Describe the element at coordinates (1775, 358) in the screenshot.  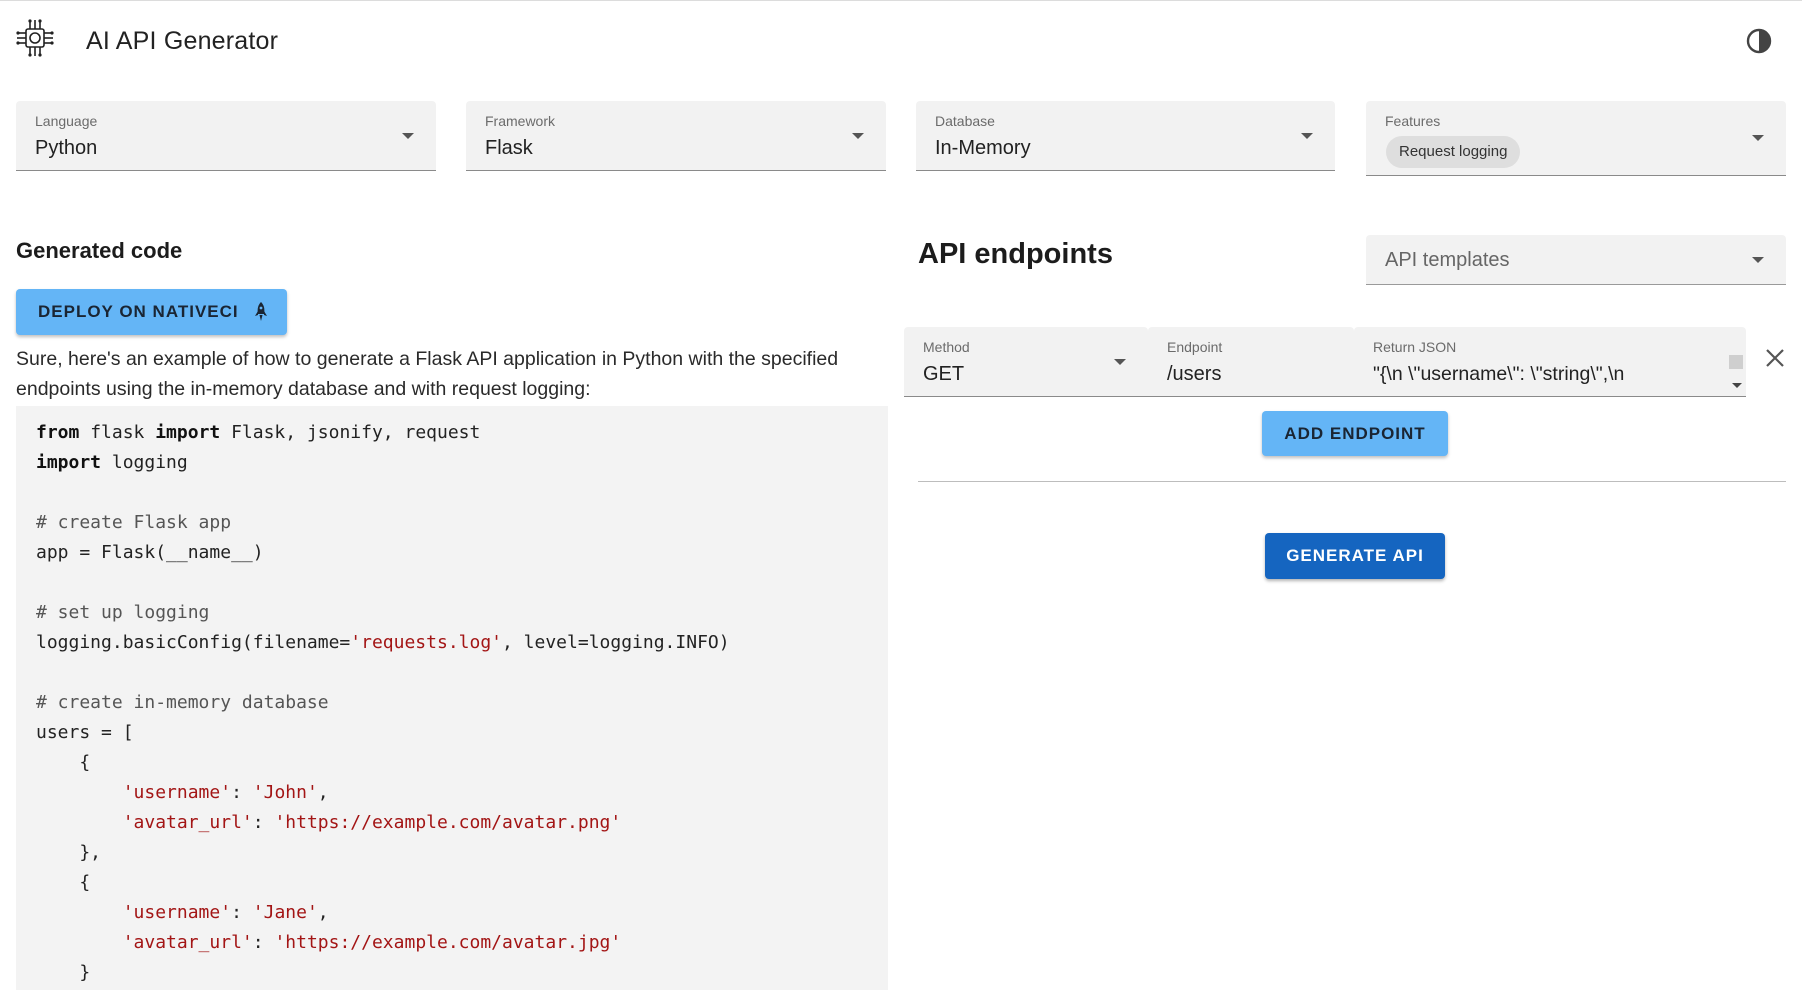
I see `close-icon` at that location.